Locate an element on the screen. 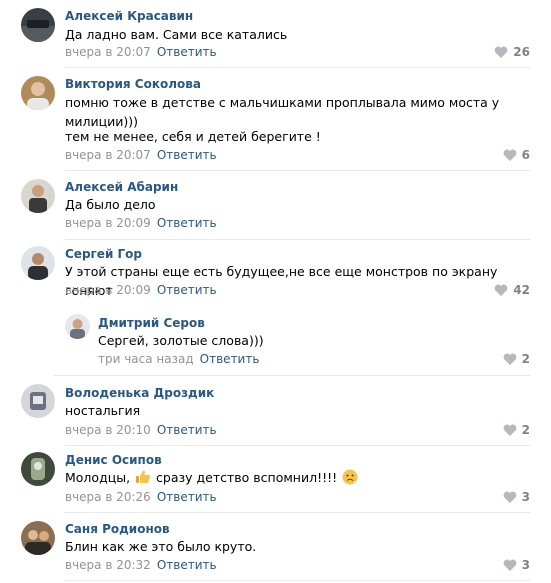 Image resolution: width=551 pixels, height=583 pixels. comment-author: Сергей Гор is located at coordinates (103, 254).